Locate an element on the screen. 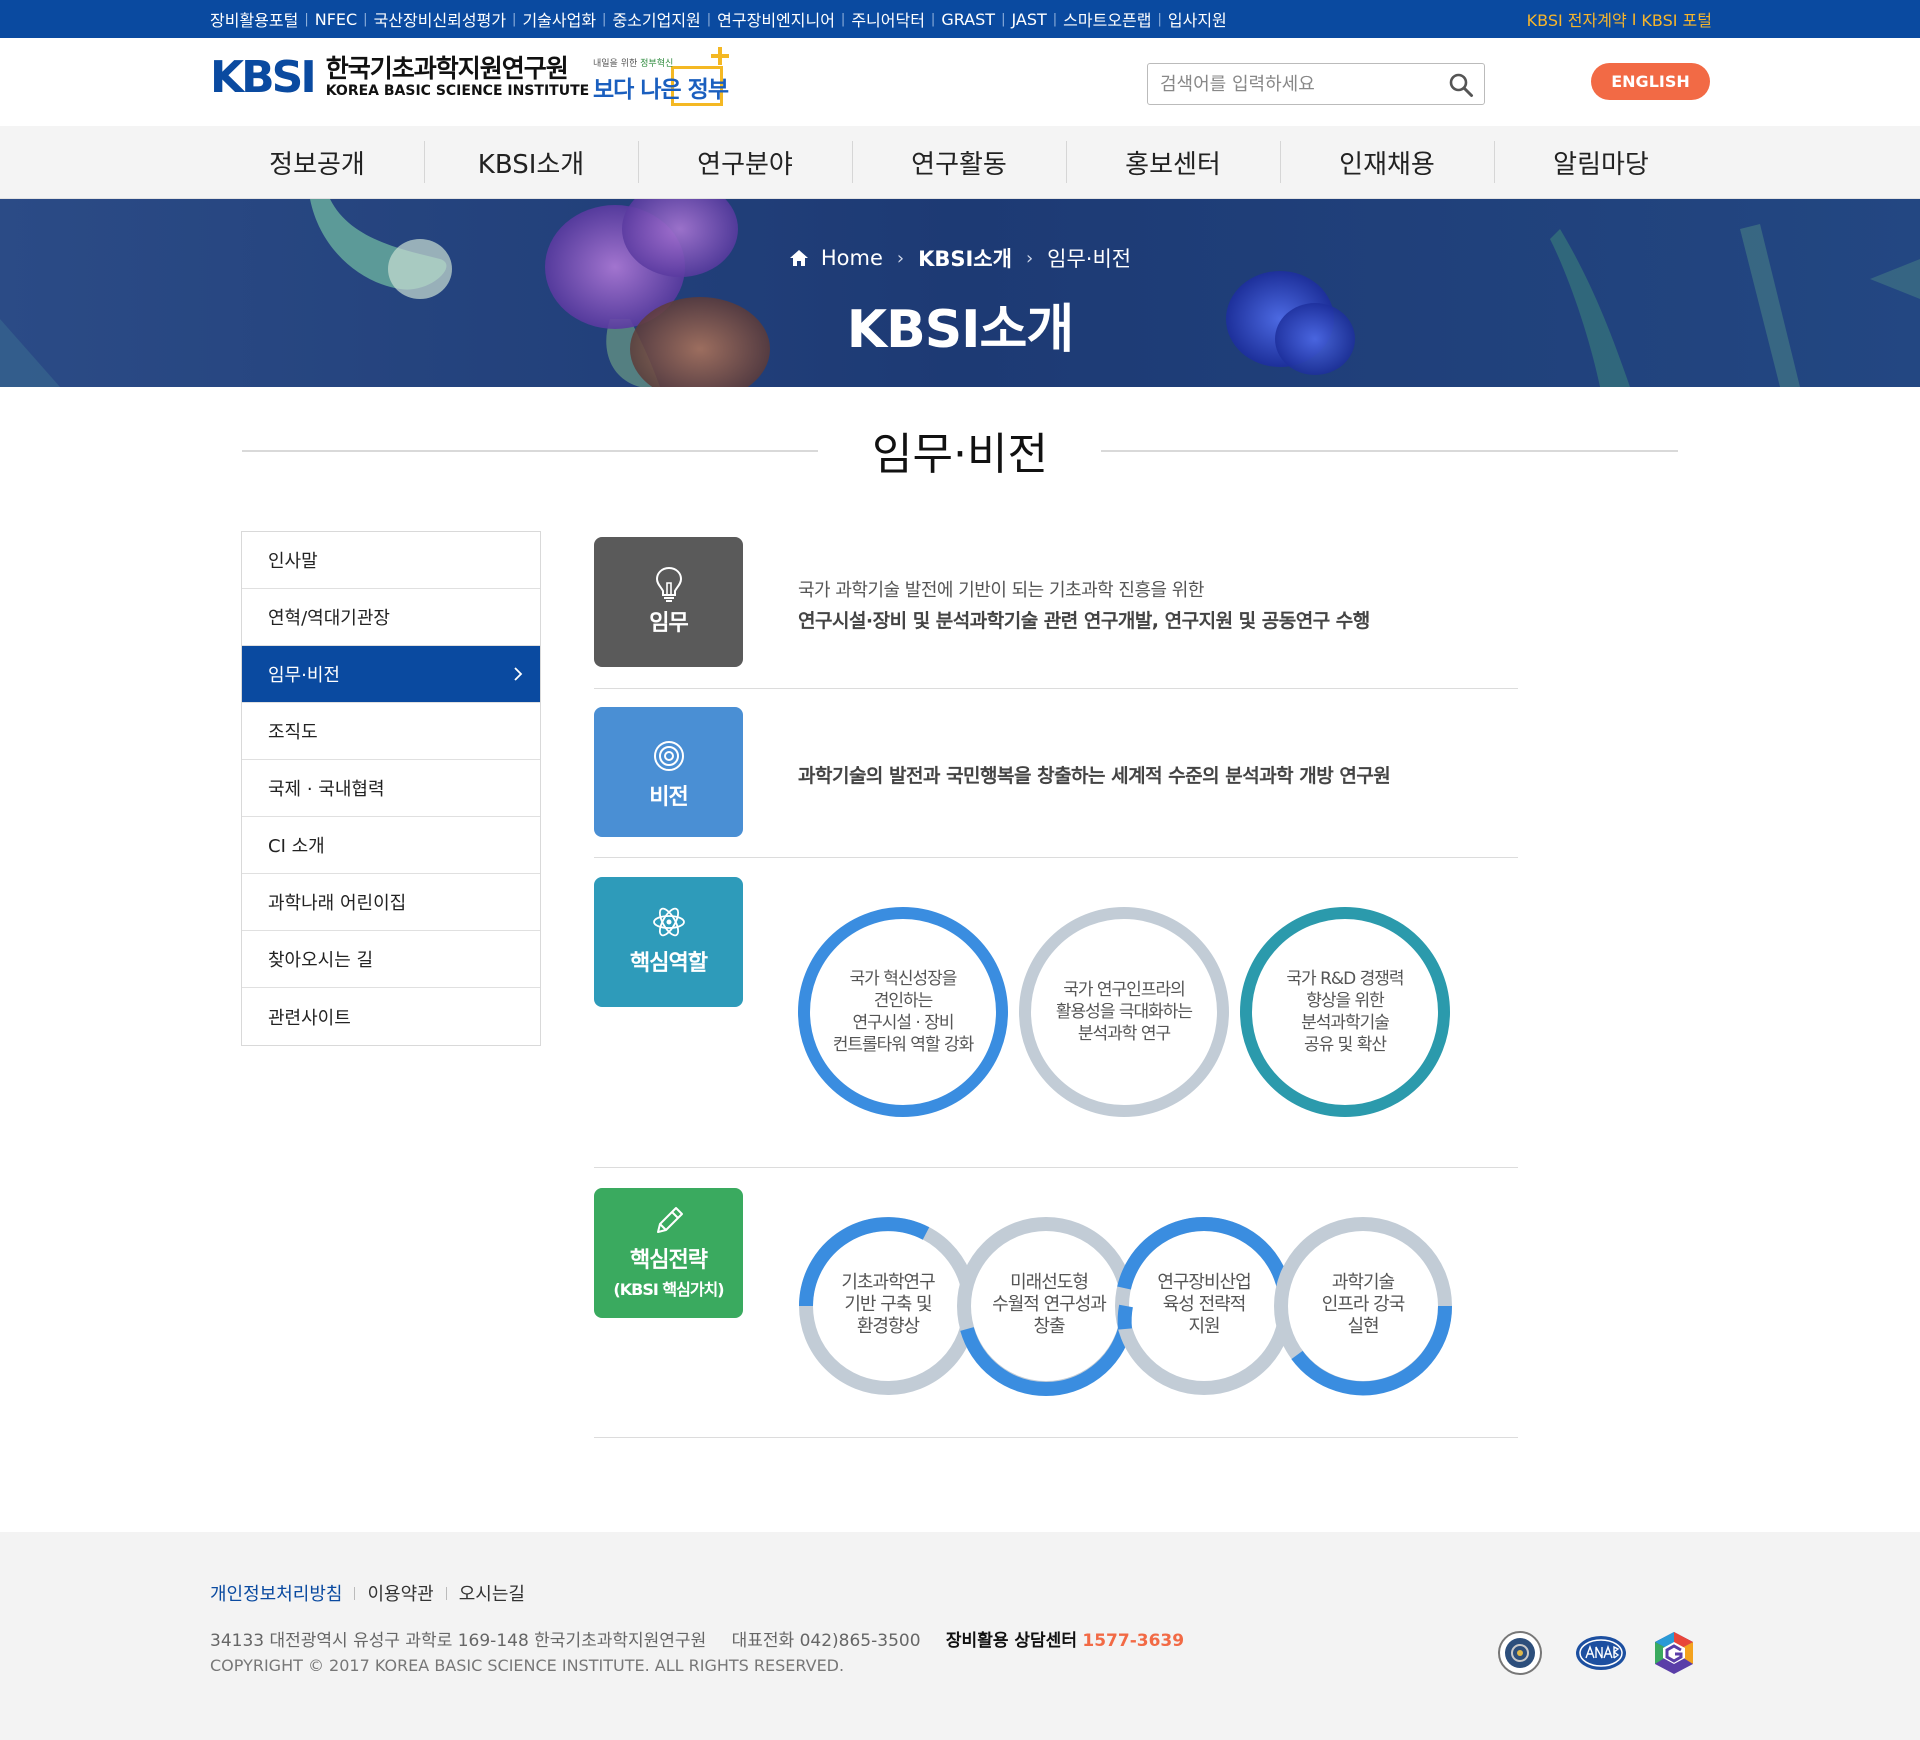 The image size is (1920, 1740). topbar-link-equipment-portal: 장비활용포털 is located at coordinates (254, 19).